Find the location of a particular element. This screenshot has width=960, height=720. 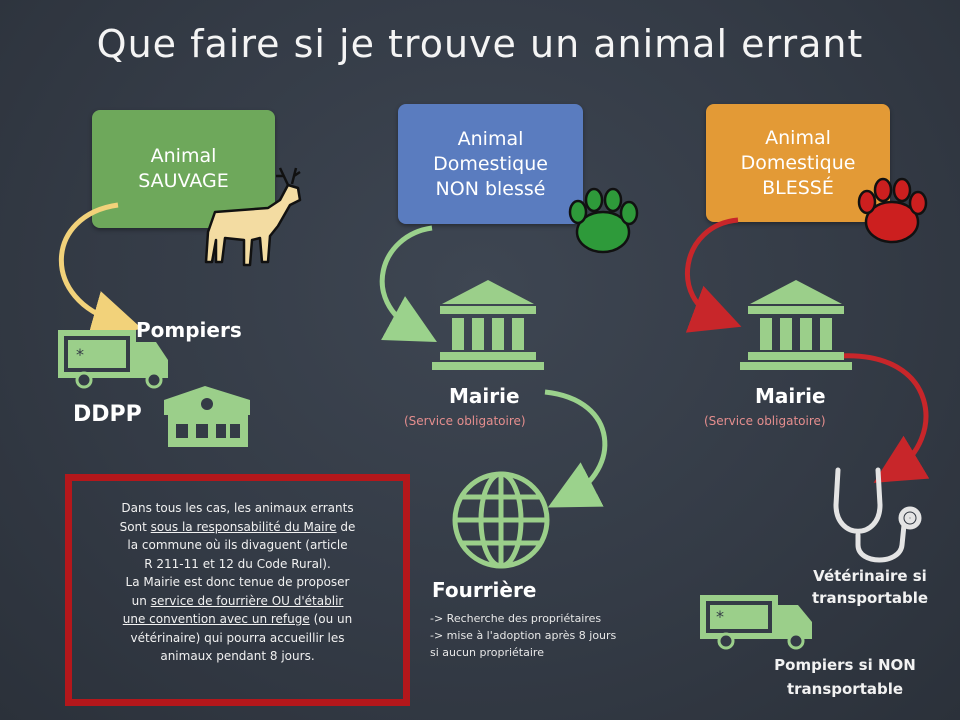

info-line: animaux pendant 8 jours. is located at coordinates (237, 656).